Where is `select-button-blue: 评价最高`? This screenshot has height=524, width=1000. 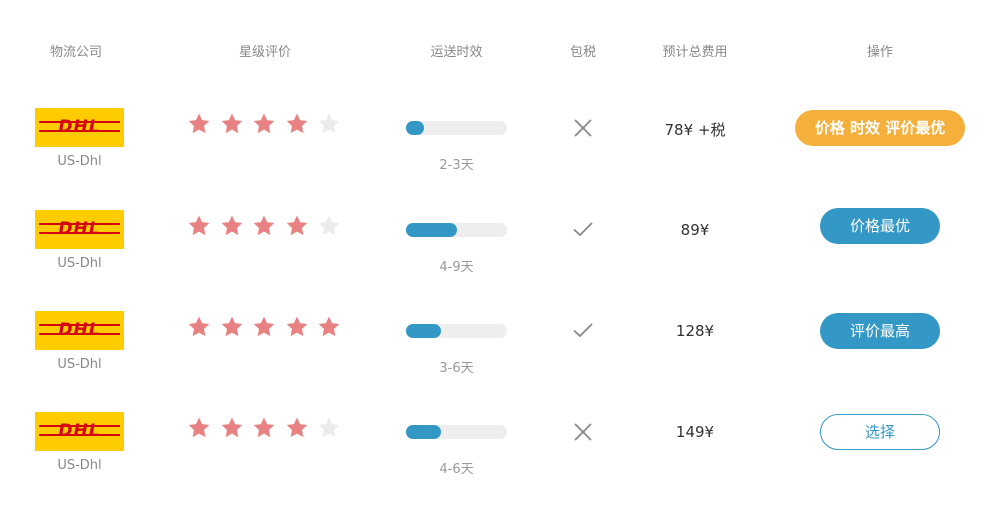 select-button-blue: 评价最高 is located at coordinates (880, 331).